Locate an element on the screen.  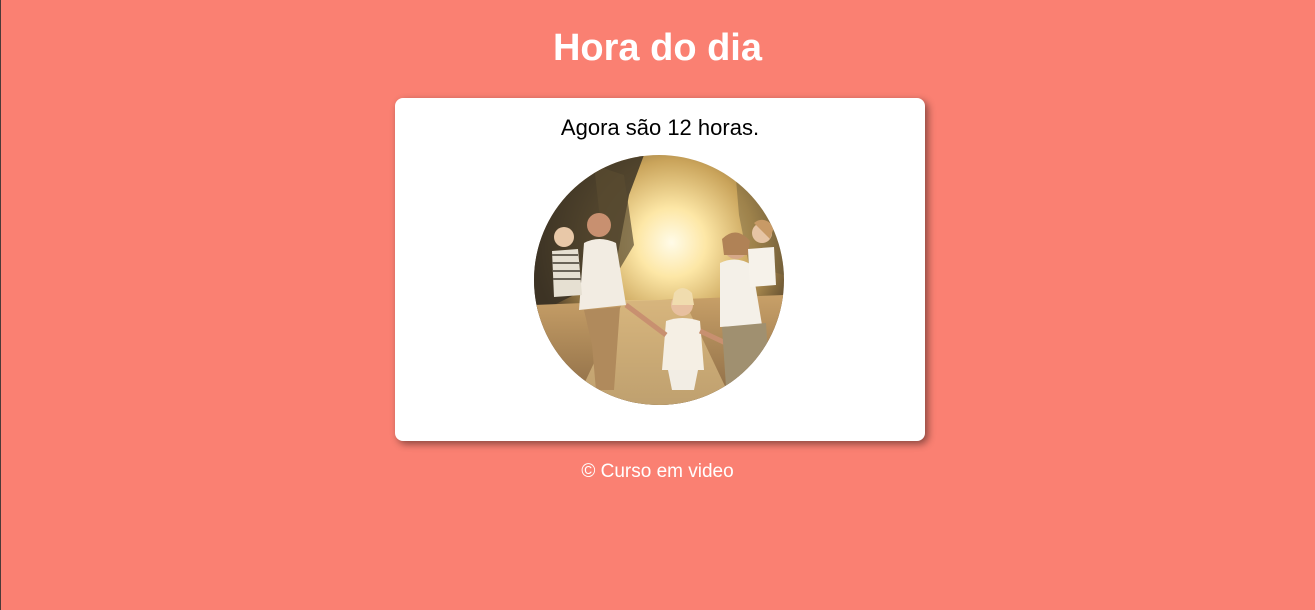
page-header: Hora do dia is located at coordinates (657, 35).